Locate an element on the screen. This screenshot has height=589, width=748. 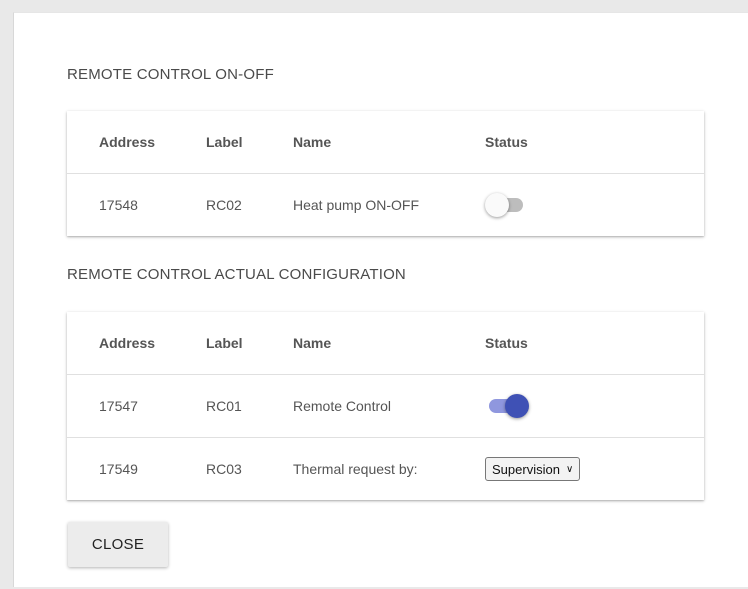
row-label: RC01 is located at coordinates (224, 406).